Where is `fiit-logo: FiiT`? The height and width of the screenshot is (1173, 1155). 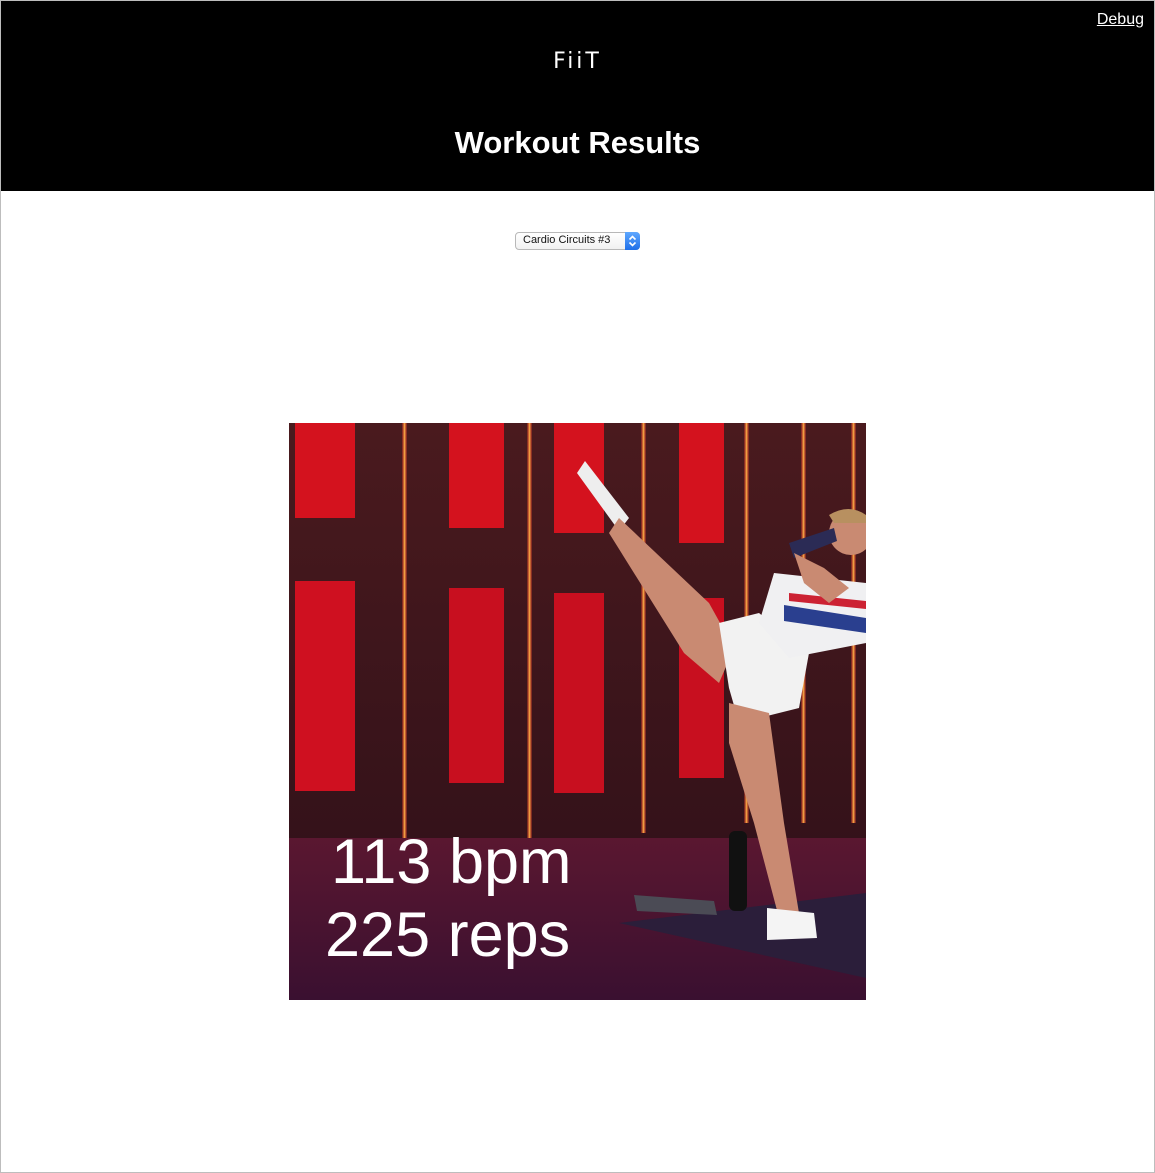 fiit-logo: FiiT is located at coordinates (577, 61).